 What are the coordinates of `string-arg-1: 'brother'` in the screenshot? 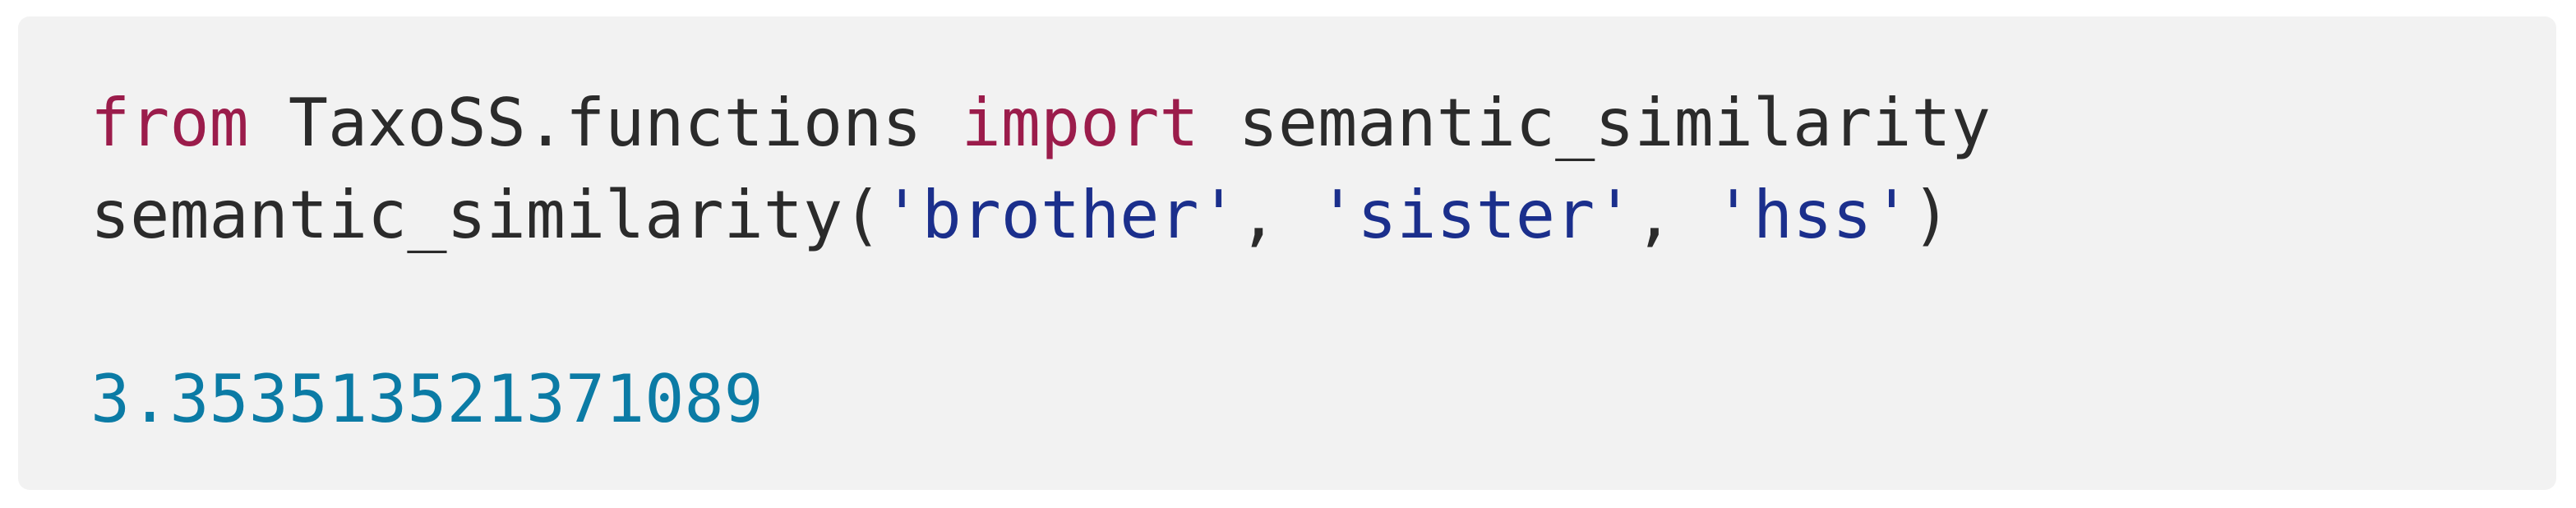 It's located at (1060, 215).